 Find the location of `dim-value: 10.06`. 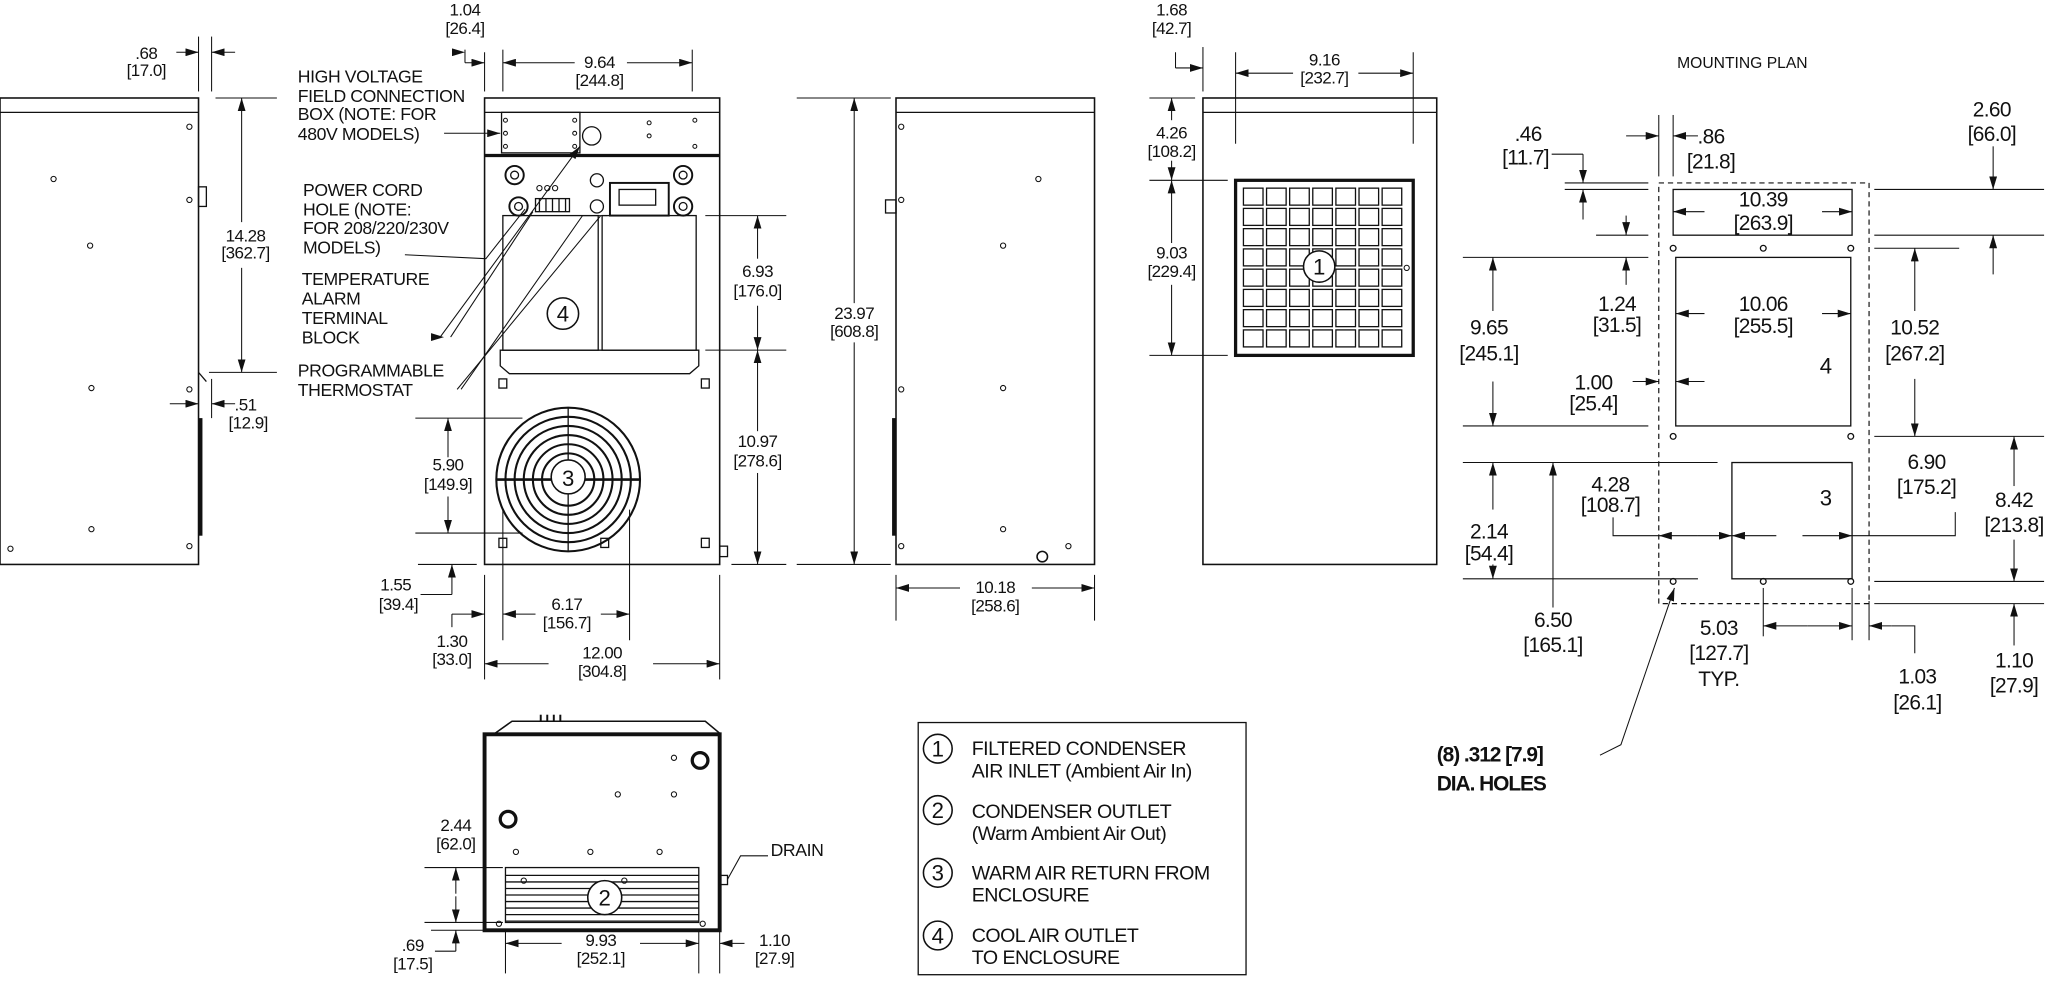

dim-value: 10.06 is located at coordinates (1763, 304).